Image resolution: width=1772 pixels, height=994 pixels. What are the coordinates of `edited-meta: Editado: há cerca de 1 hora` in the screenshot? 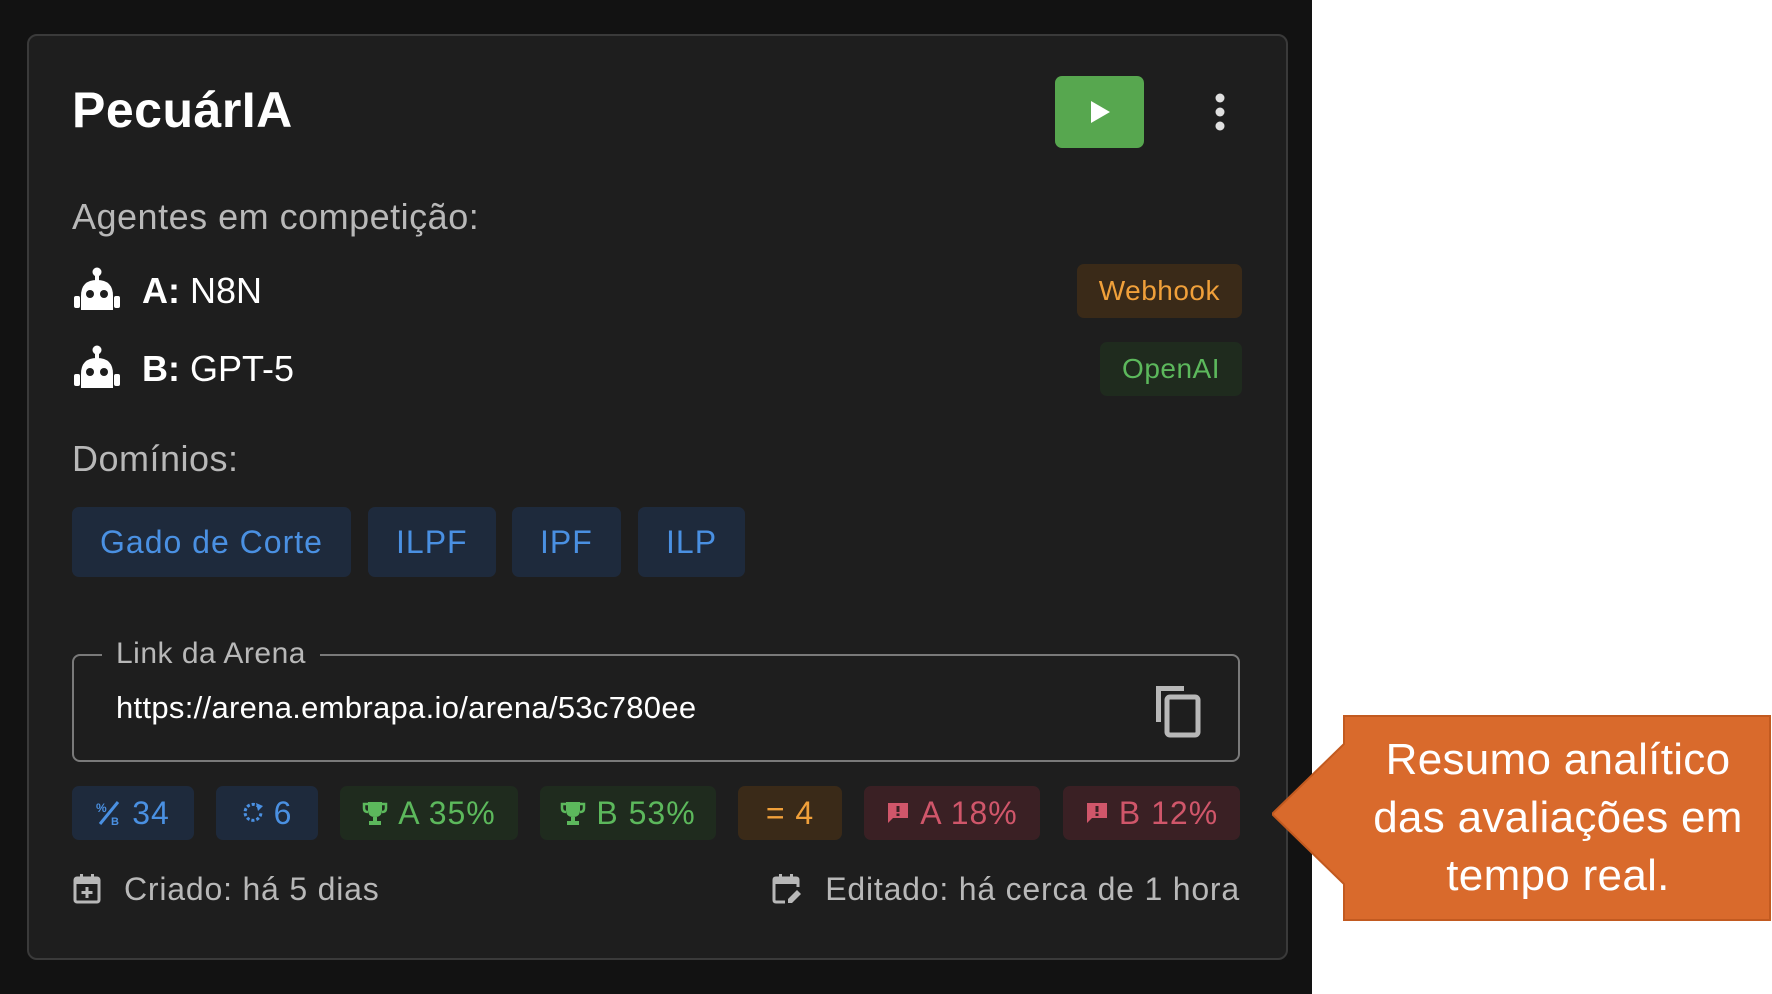 It's located at (1005, 889).